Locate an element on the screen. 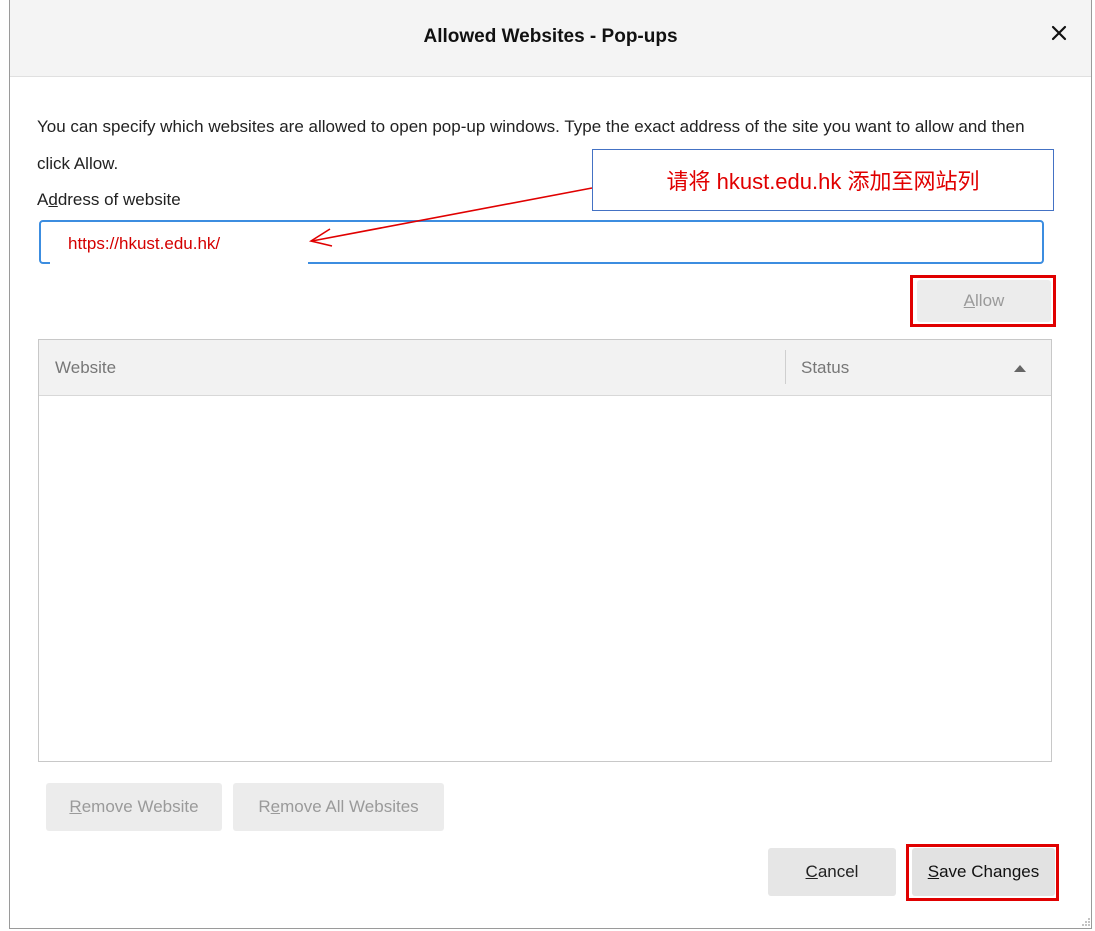 Image resolution: width=1095 pixels, height=931 pixels. allow-button: Allow is located at coordinates (984, 301).